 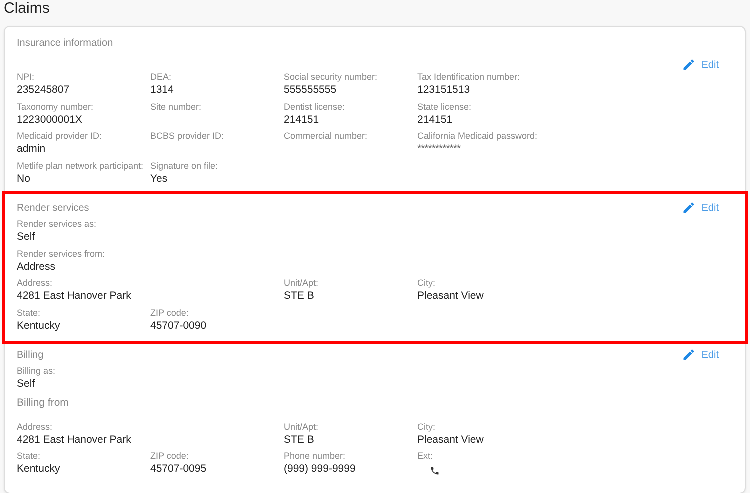 I want to click on field-label: Render services as:, so click(x=57, y=224).